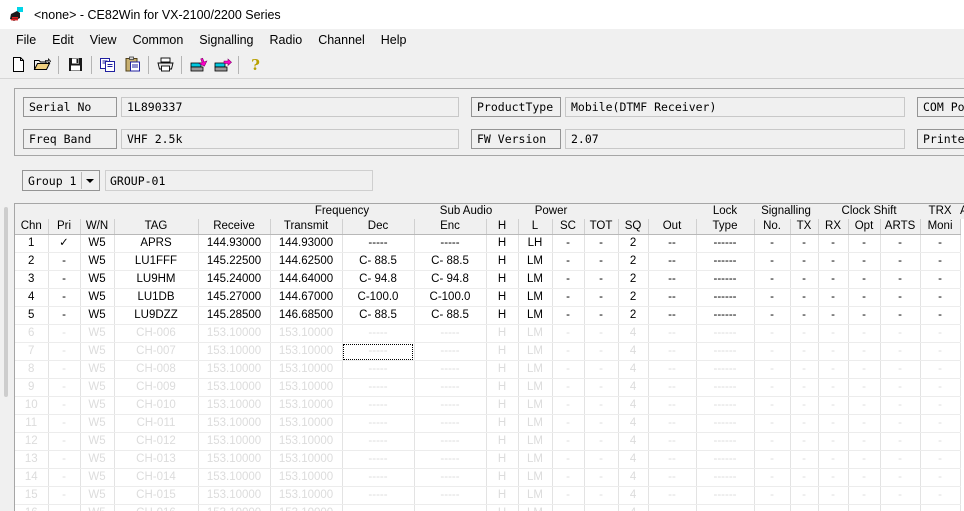 The width and height of the screenshot is (964, 511). What do you see at coordinates (341, 40) in the screenshot?
I see `menu-item-channel: Channel` at bounding box center [341, 40].